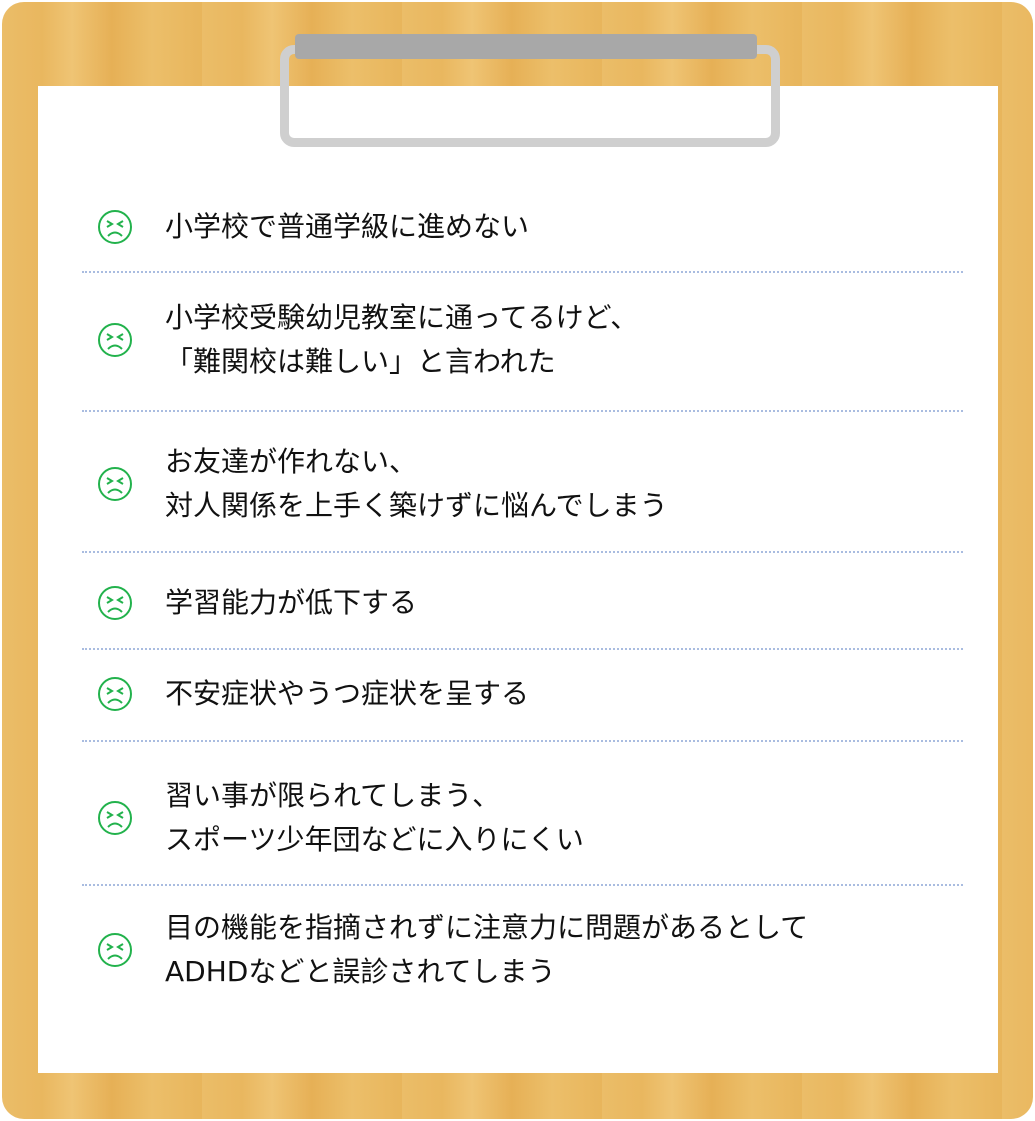 This screenshot has height=1121, width=1035. Describe the element at coordinates (487, 927) in the screenshot. I see `item-text-line: 目の機能を指摘されずに注意力に問題があるとして` at that location.